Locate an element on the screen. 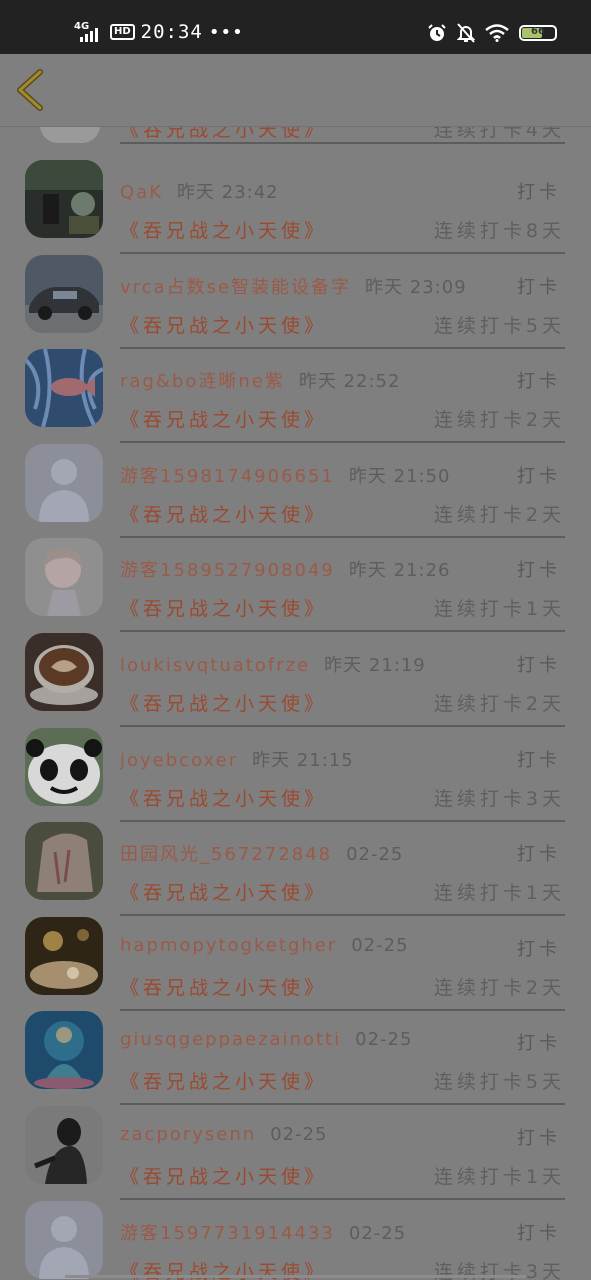 The width and height of the screenshot is (591, 1280). list-item: 游客1598174906651 昨天 21:50 打卡 《吞兄战之小天使》 连续打卡2天 is located at coordinates (295, 482).